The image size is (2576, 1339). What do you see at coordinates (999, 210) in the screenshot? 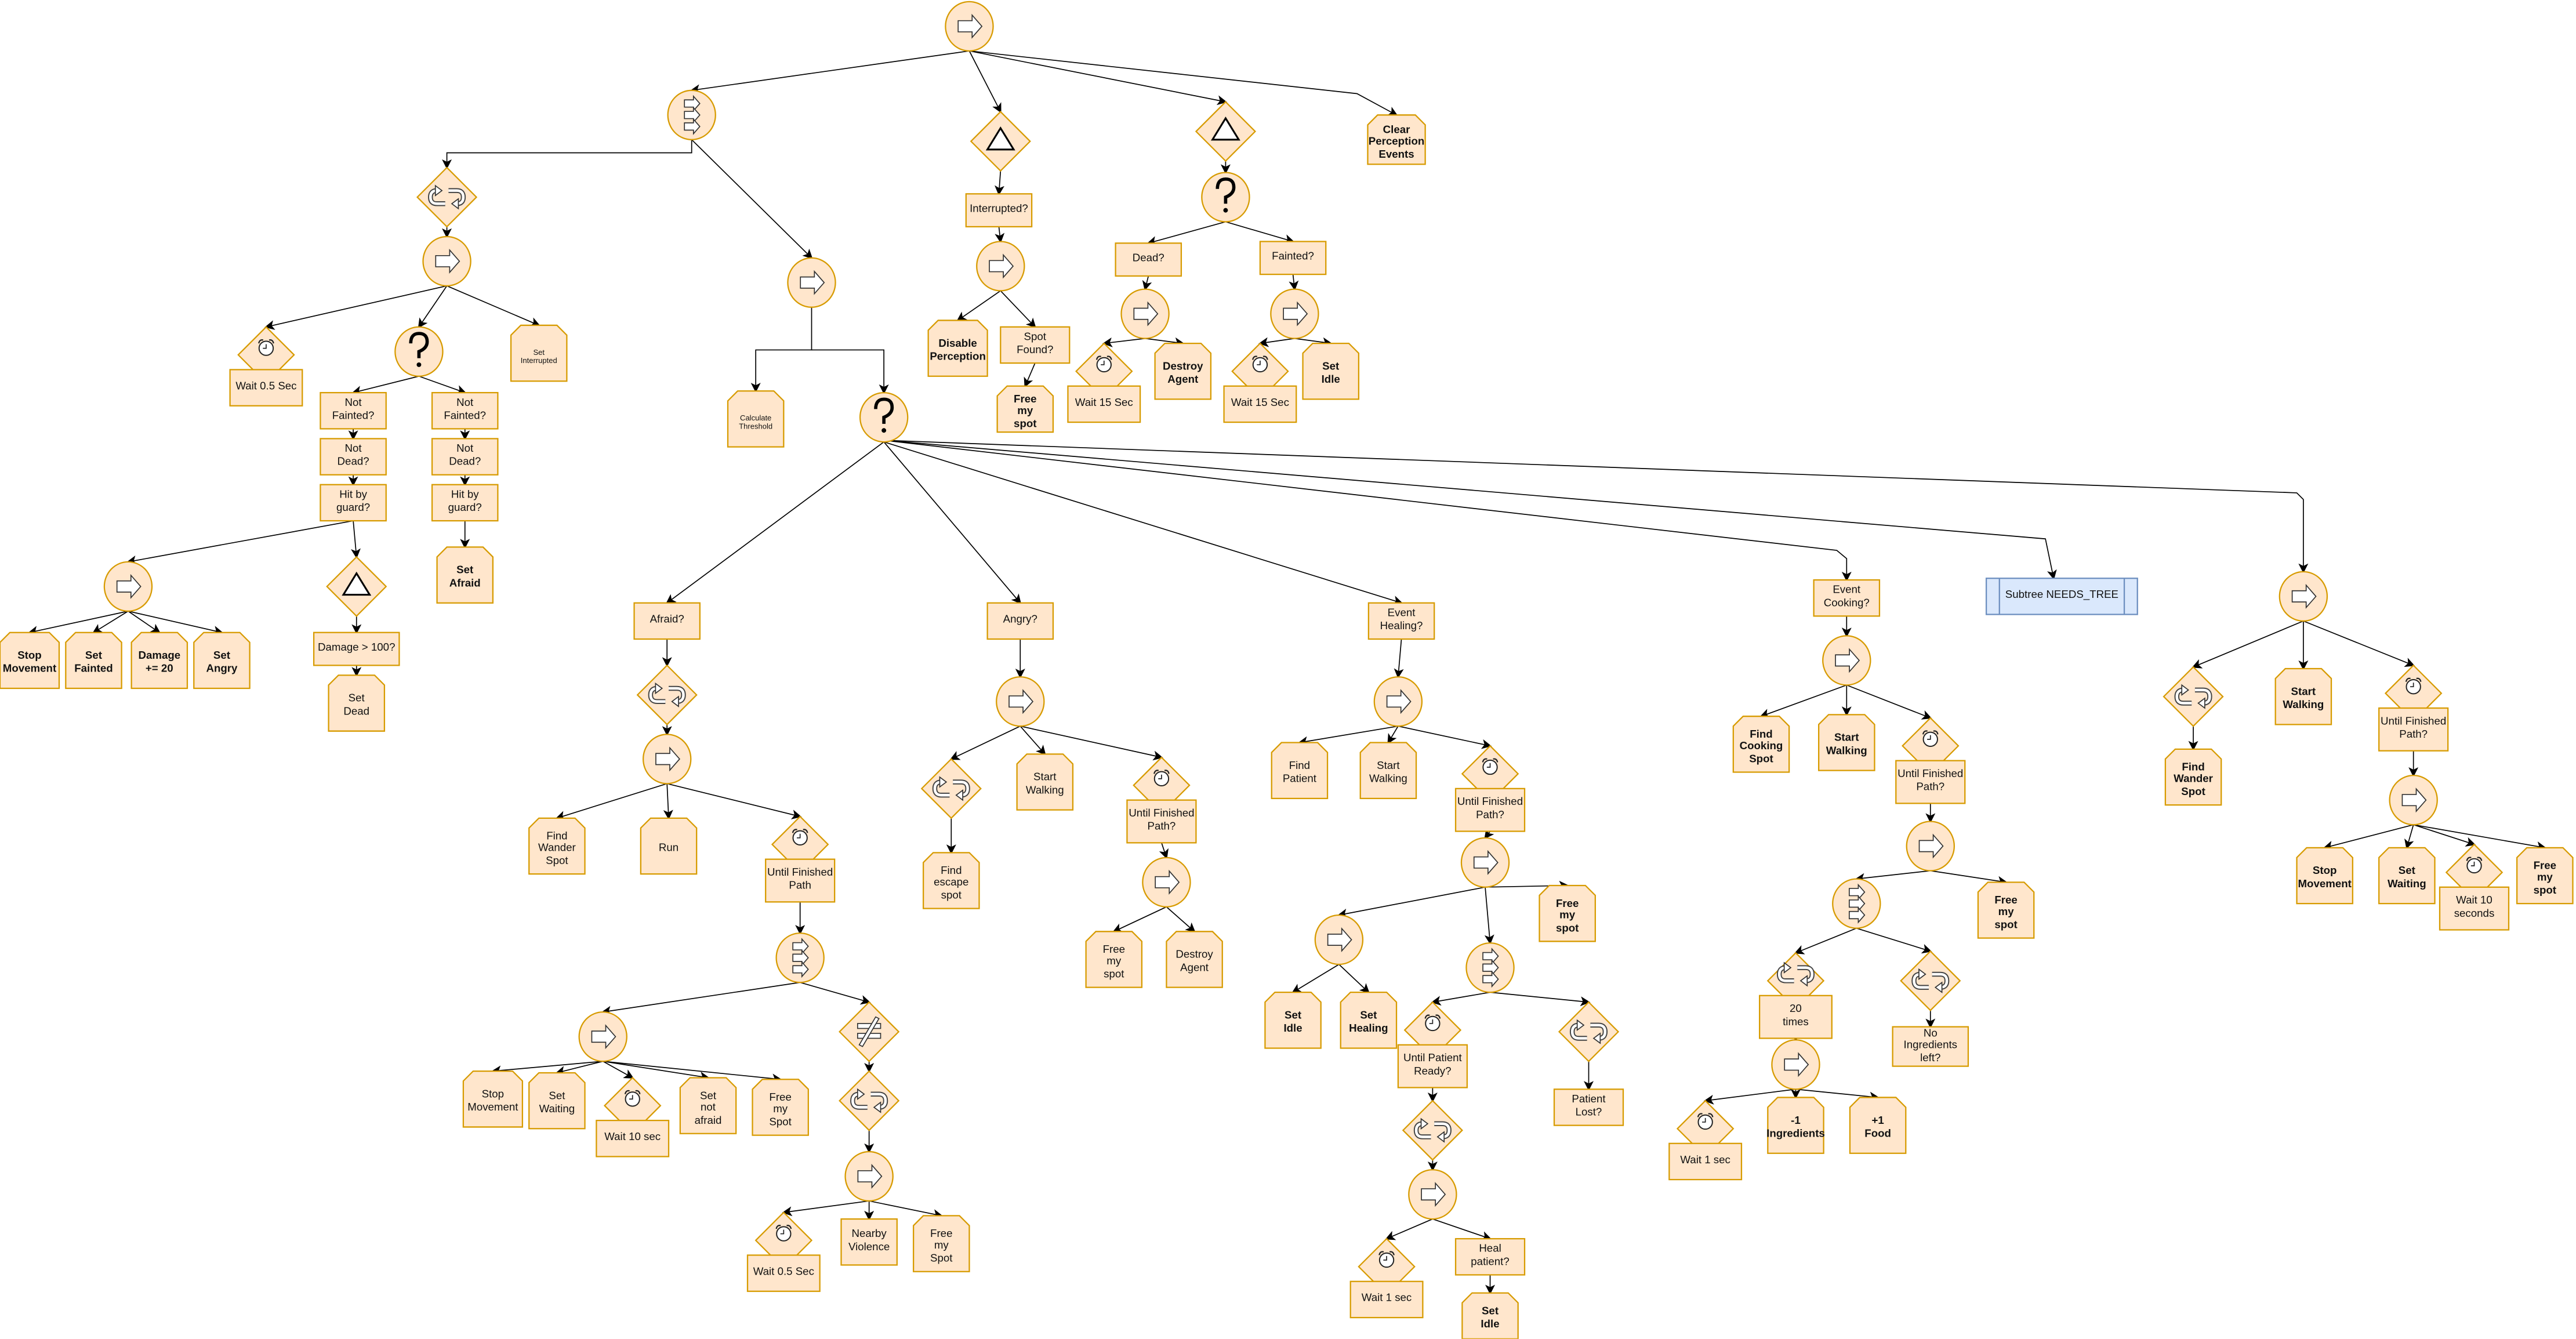
I see `node-label: Interrupted?` at bounding box center [999, 210].